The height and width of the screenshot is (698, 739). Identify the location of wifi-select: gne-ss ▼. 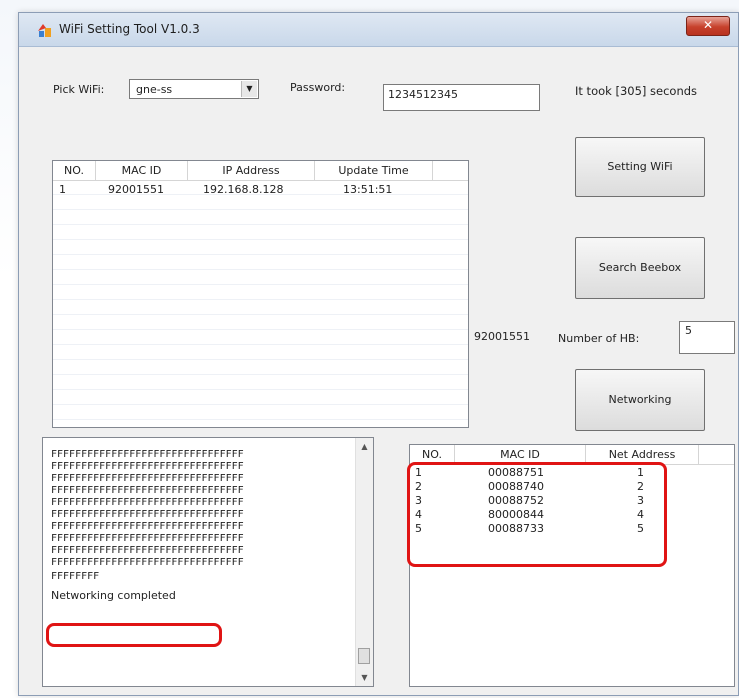
(194, 89).